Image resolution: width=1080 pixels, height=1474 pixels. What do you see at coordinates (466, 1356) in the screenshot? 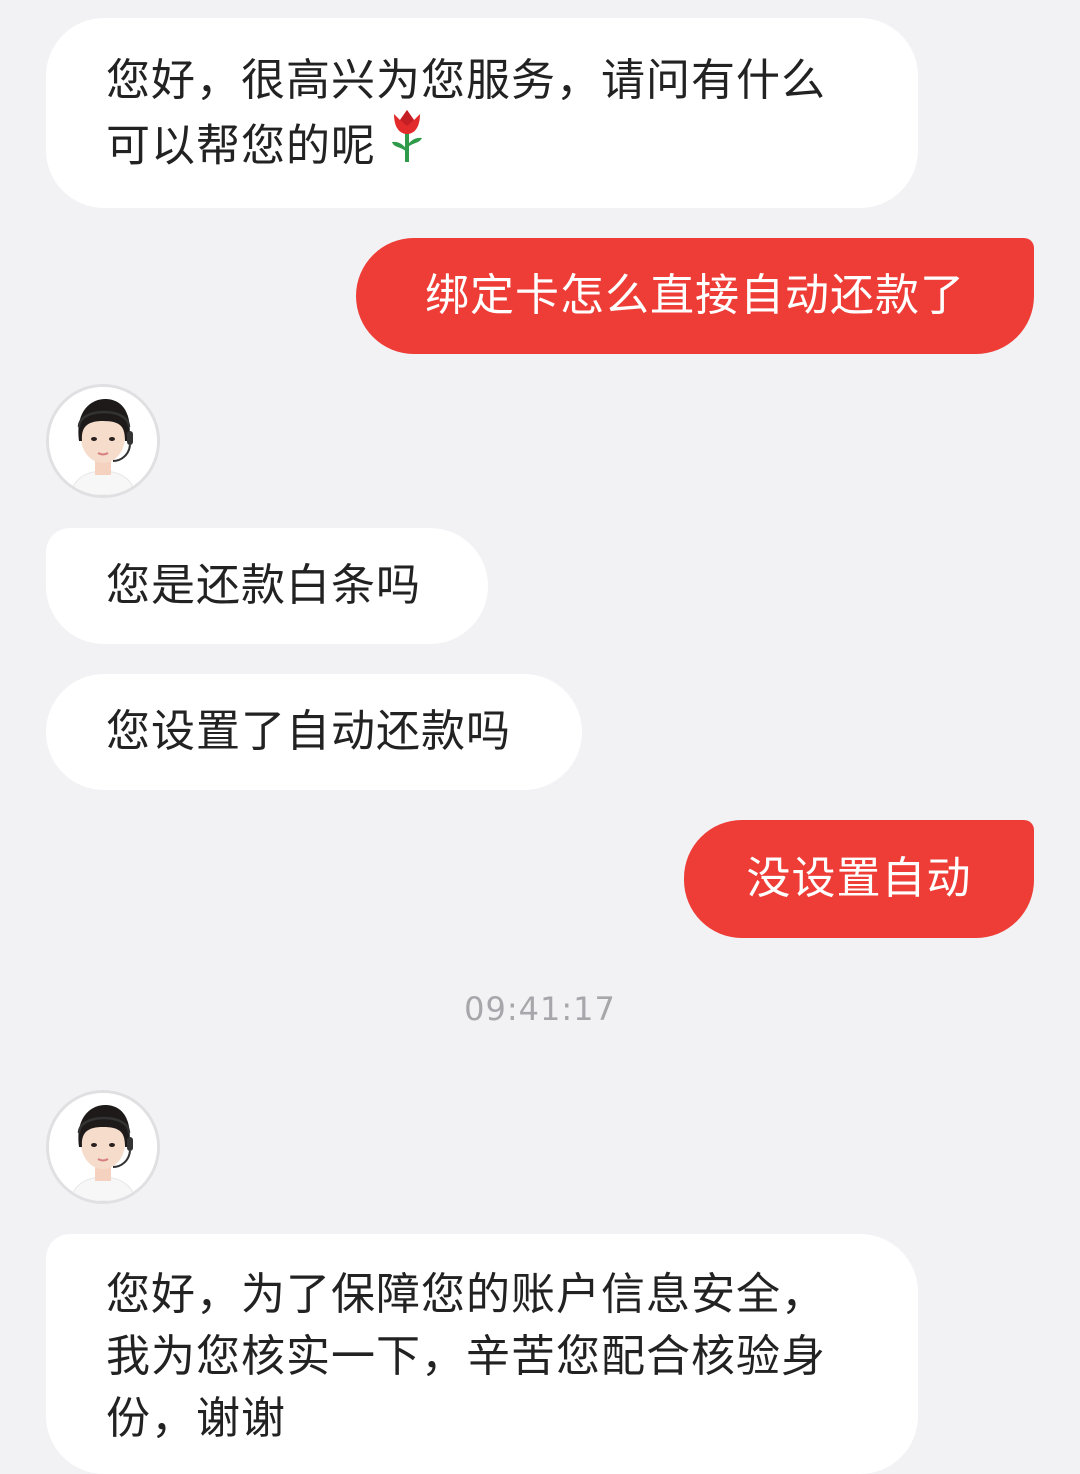
I see `message-text-line: 我为您核实一下，辛苦您配合核验身` at bounding box center [466, 1356].